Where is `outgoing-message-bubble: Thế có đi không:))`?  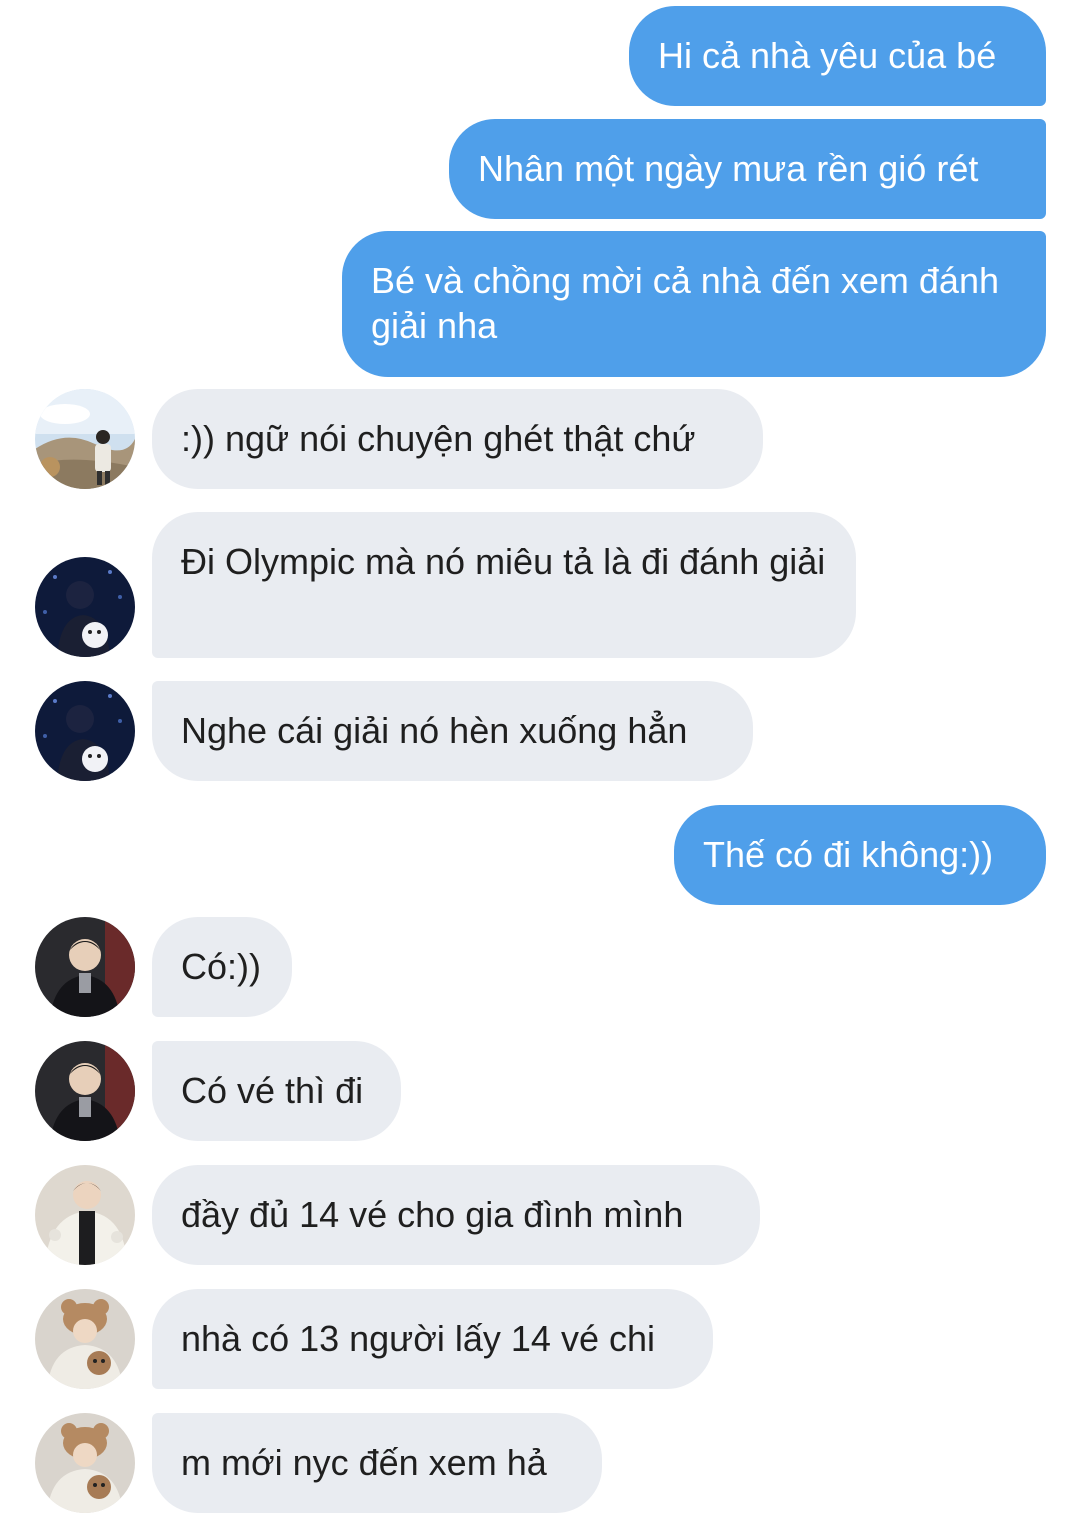 outgoing-message-bubble: Thế có đi không:)) is located at coordinates (860, 855).